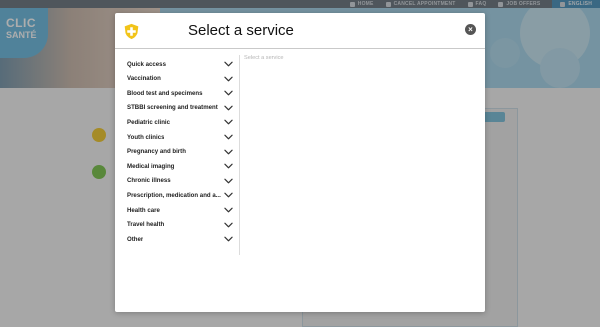 The height and width of the screenshot is (327, 600). I want to click on service-item-label: Health care, so click(143, 210).